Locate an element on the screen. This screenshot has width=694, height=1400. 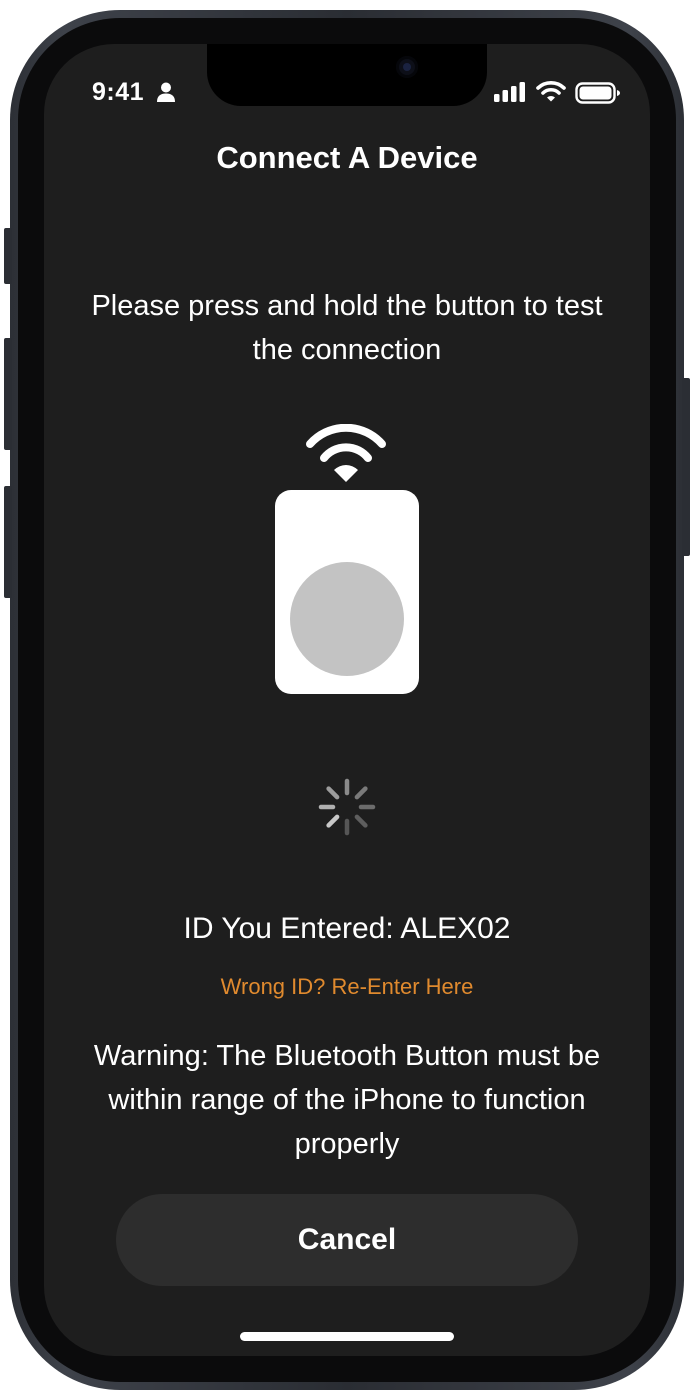
home-indicator is located at coordinates (347, 1336).